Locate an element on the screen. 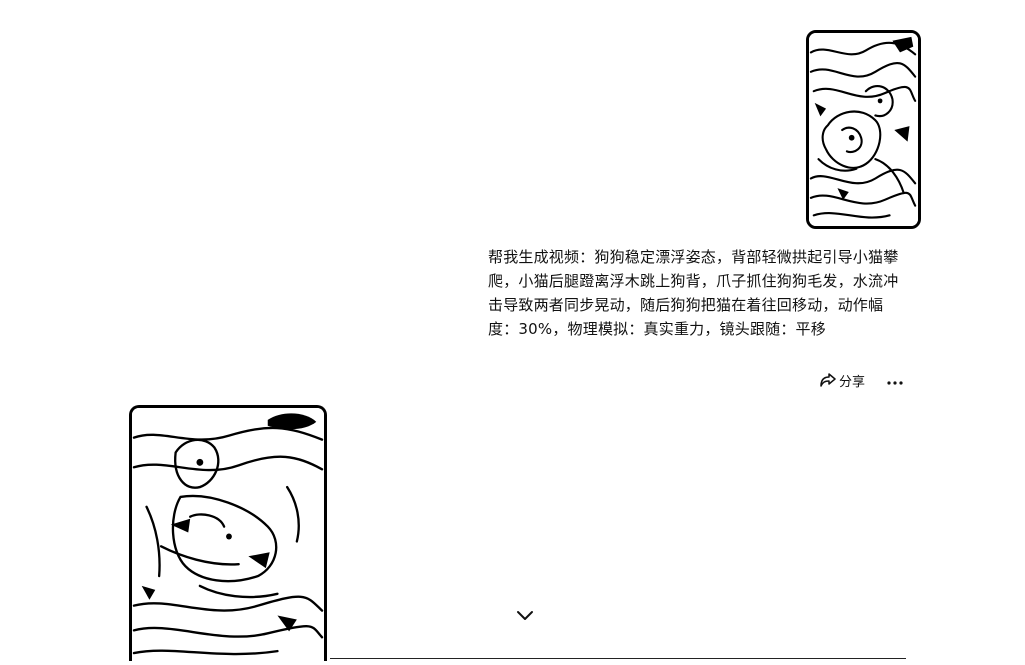 Image resolution: width=1025 pixels, height=665 pixels. user-uploaded-image is located at coordinates (863, 129).